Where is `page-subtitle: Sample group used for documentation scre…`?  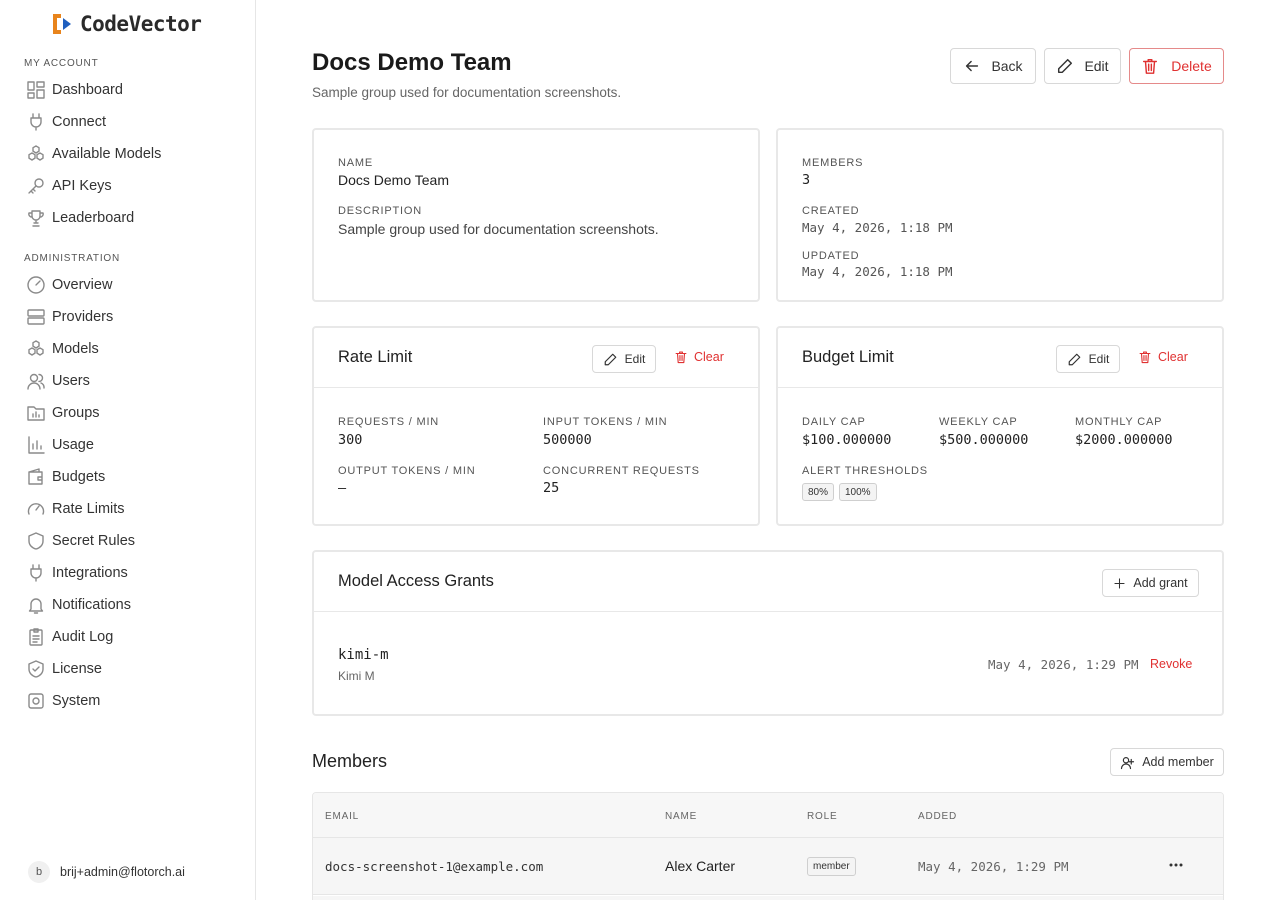
page-subtitle: Sample group used for documentation scre… is located at coordinates (467, 92).